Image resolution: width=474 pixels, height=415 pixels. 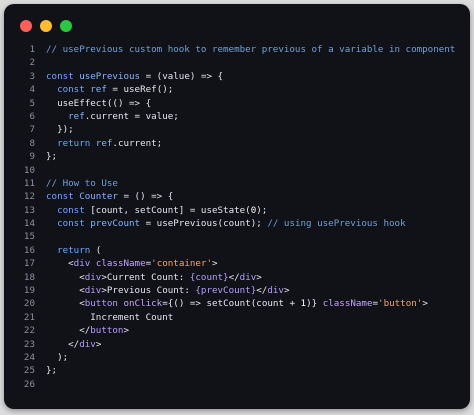 What do you see at coordinates (29, 197) in the screenshot?
I see `line-number: 12` at bounding box center [29, 197].